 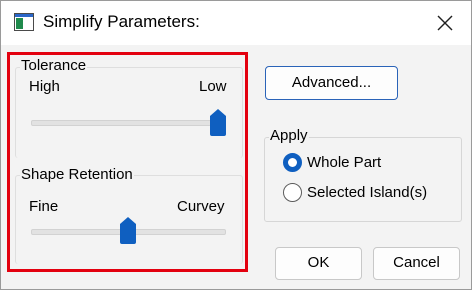 What do you see at coordinates (445, 23) in the screenshot?
I see `close-icon` at bounding box center [445, 23].